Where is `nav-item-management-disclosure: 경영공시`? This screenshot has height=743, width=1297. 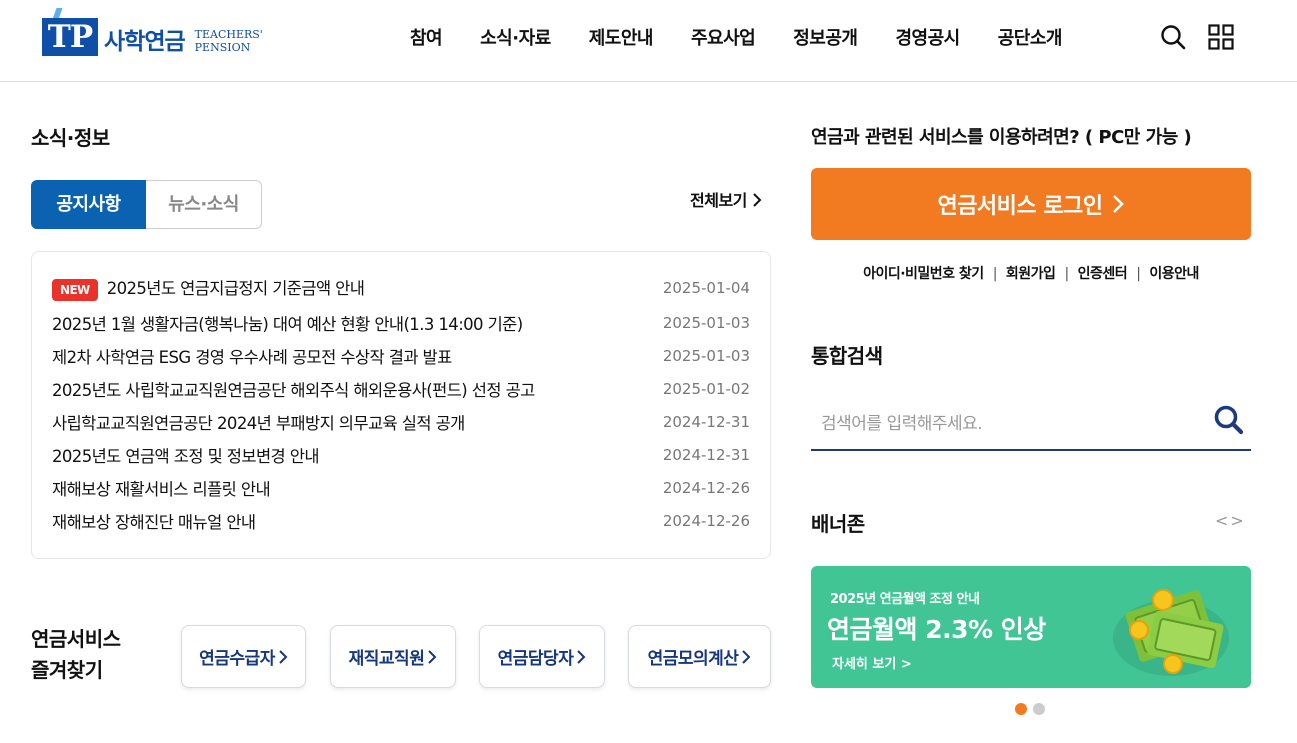
nav-item-management-disclosure: 경영공시 is located at coordinates (927, 37).